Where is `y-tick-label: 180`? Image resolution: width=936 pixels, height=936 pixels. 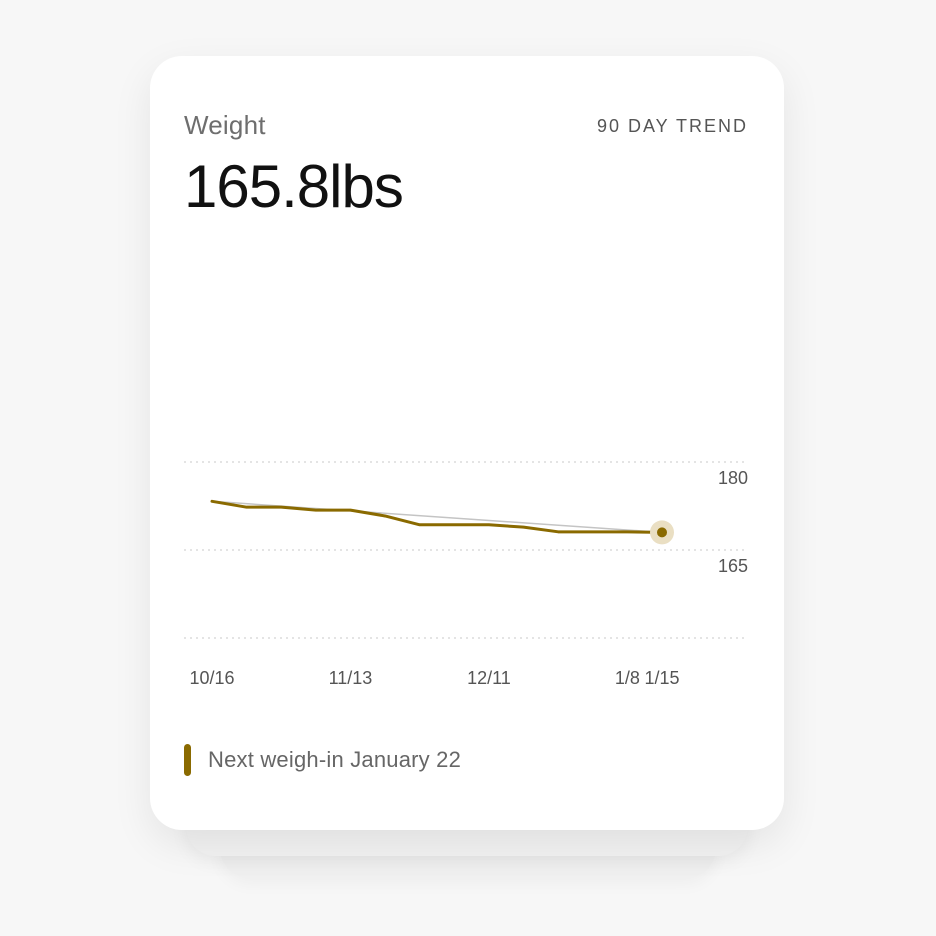
y-tick-label: 180 is located at coordinates (733, 478).